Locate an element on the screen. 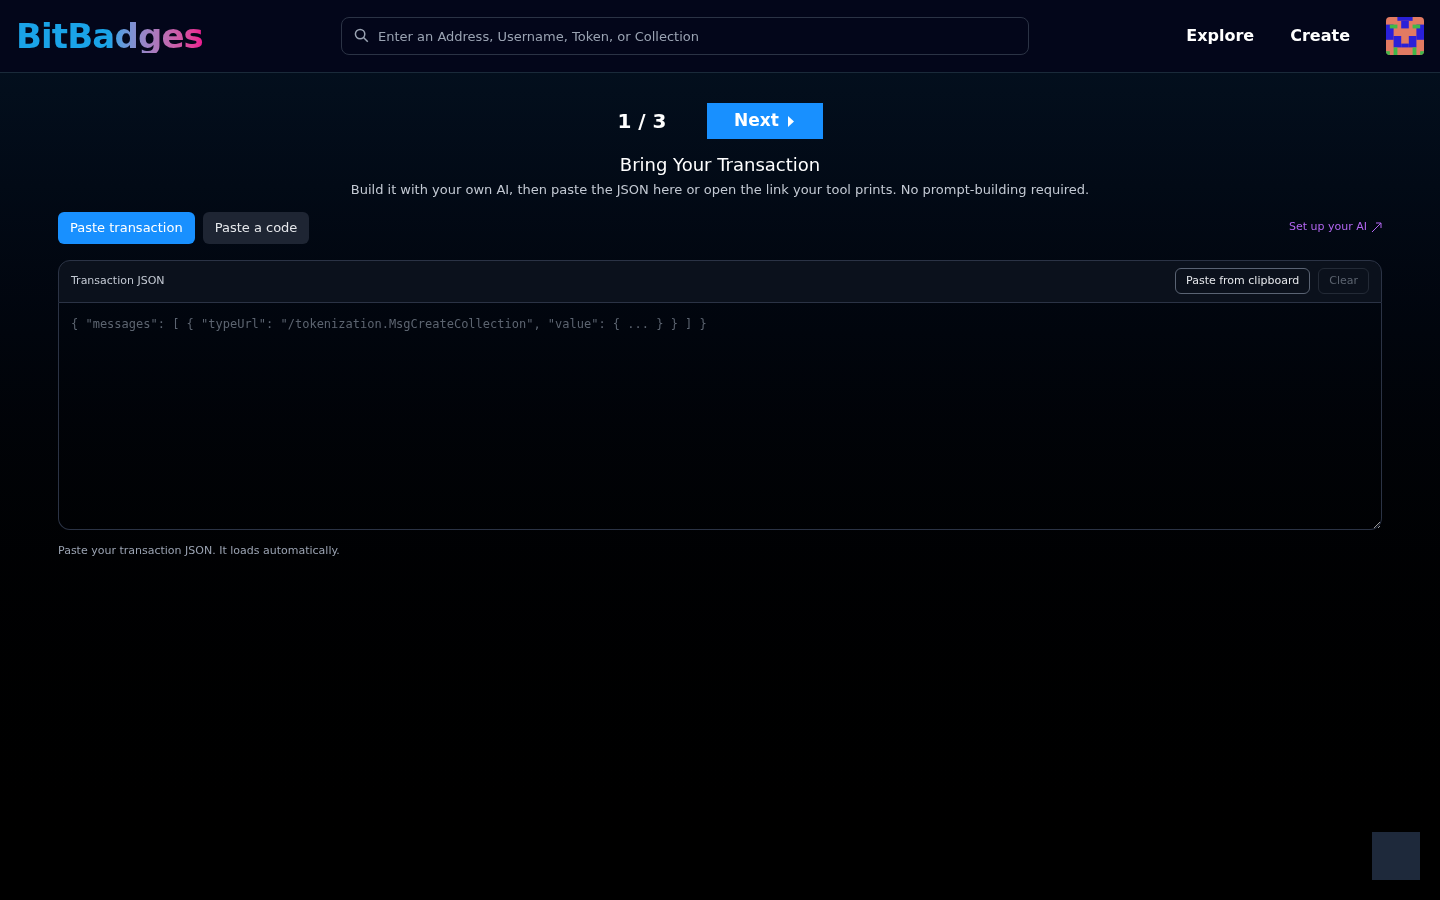  helper-text: Paste your transaction JSON. It loads automatically. is located at coordinates (199, 550).